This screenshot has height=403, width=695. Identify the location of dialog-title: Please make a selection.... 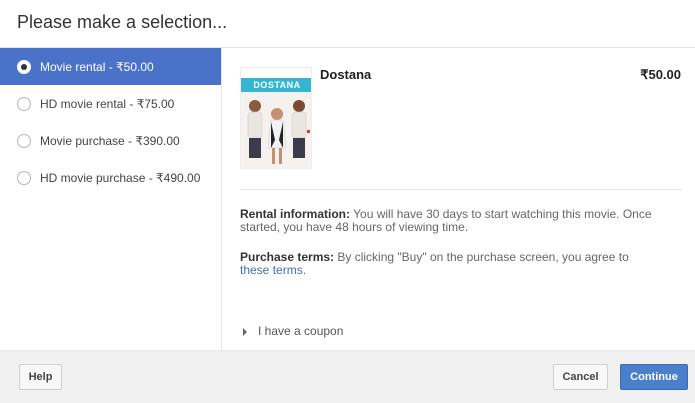
(122, 22).